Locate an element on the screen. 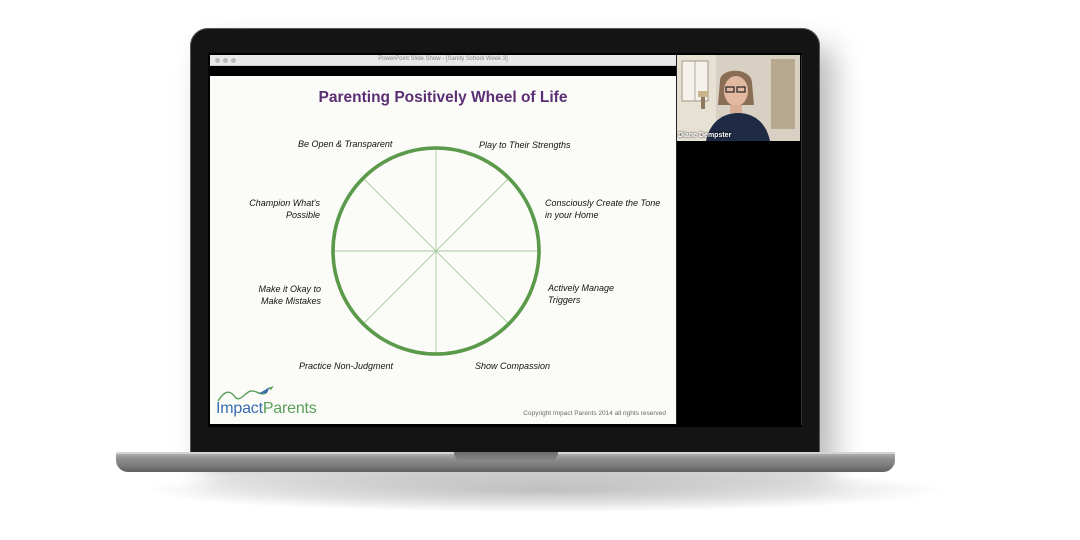 The height and width of the screenshot is (540, 1080). wheel-label-champion: Champion What's Possible is located at coordinates (275, 209).